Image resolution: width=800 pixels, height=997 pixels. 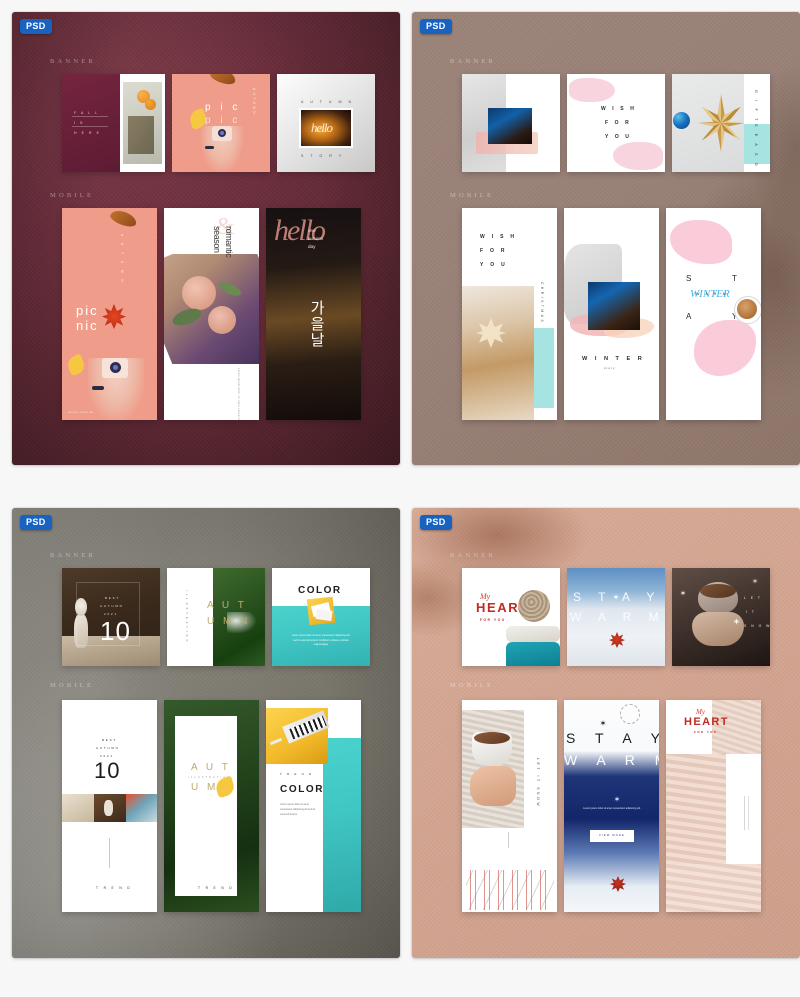 I want to click on card-color-block, so click(x=91, y=123).